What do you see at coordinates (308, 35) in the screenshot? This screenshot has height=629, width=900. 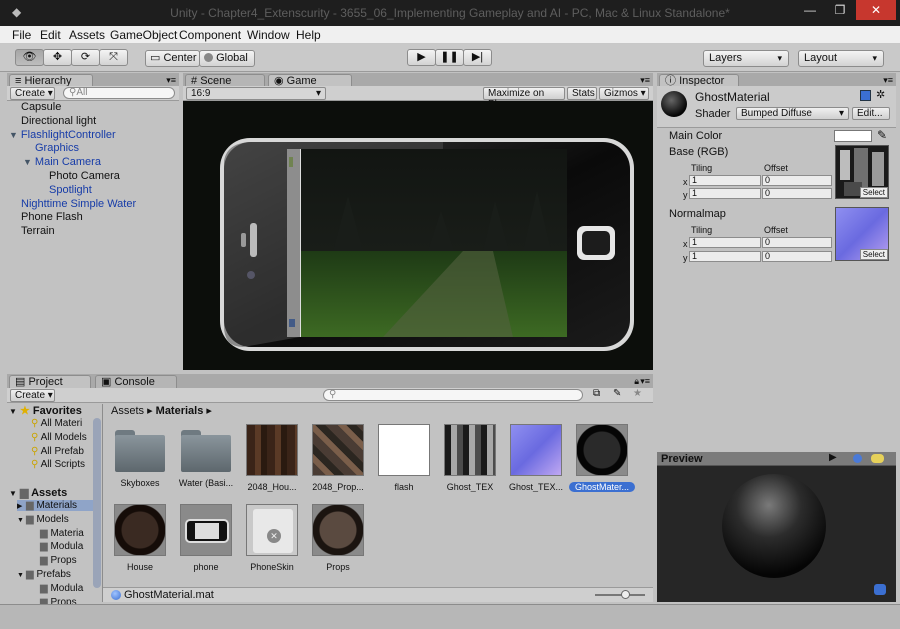 I see `menu-help: Help` at bounding box center [308, 35].